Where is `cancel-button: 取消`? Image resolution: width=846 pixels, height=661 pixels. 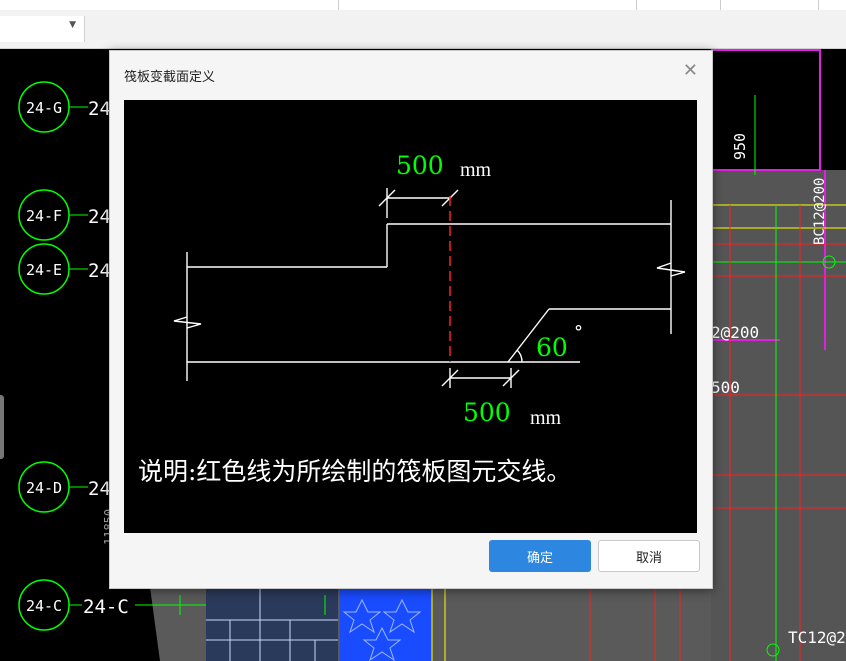 cancel-button: 取消 is located at coordinates (649, 556).